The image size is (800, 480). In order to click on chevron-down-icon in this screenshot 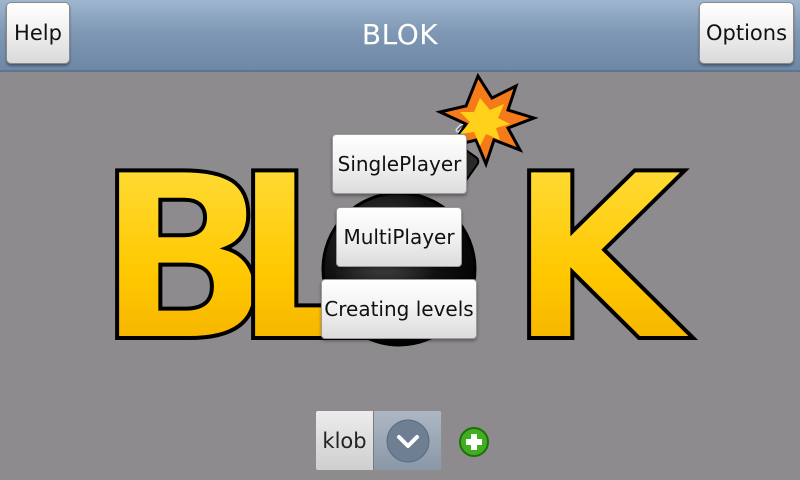, I will do `click(408, 440)`.